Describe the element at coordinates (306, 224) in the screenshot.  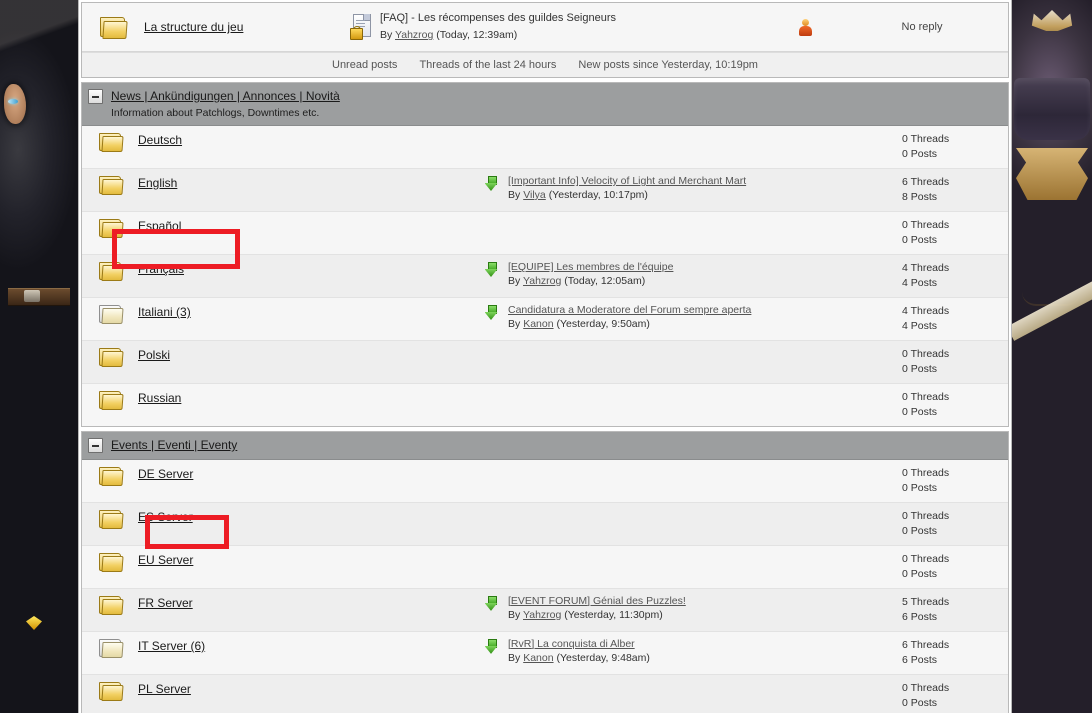
I see `forum-name-cell: Español` at that location.